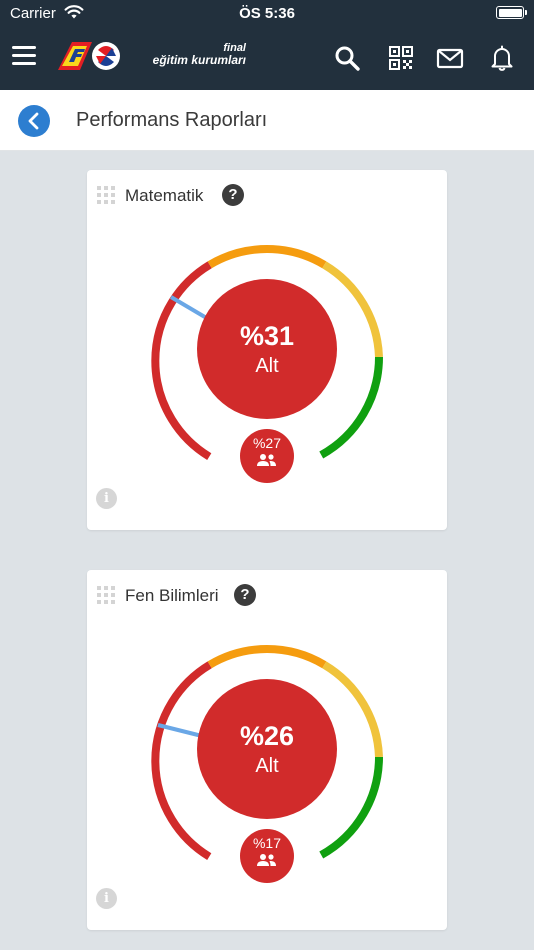 This screenshot has width=534, height=950. I want to click on group-average-value: %17, so click(267, 843).